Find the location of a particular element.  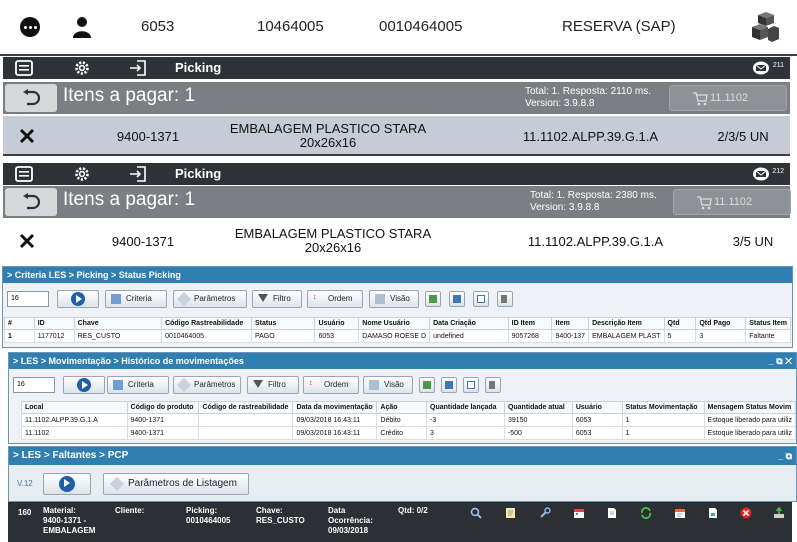

ocorrencia-label: Ocorrência: is located at coordinates (350, 520).